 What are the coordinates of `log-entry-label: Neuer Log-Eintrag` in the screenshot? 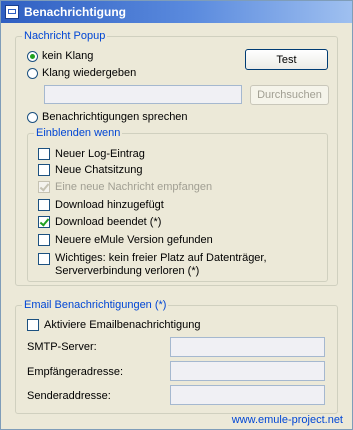 It's located at (100, 154).